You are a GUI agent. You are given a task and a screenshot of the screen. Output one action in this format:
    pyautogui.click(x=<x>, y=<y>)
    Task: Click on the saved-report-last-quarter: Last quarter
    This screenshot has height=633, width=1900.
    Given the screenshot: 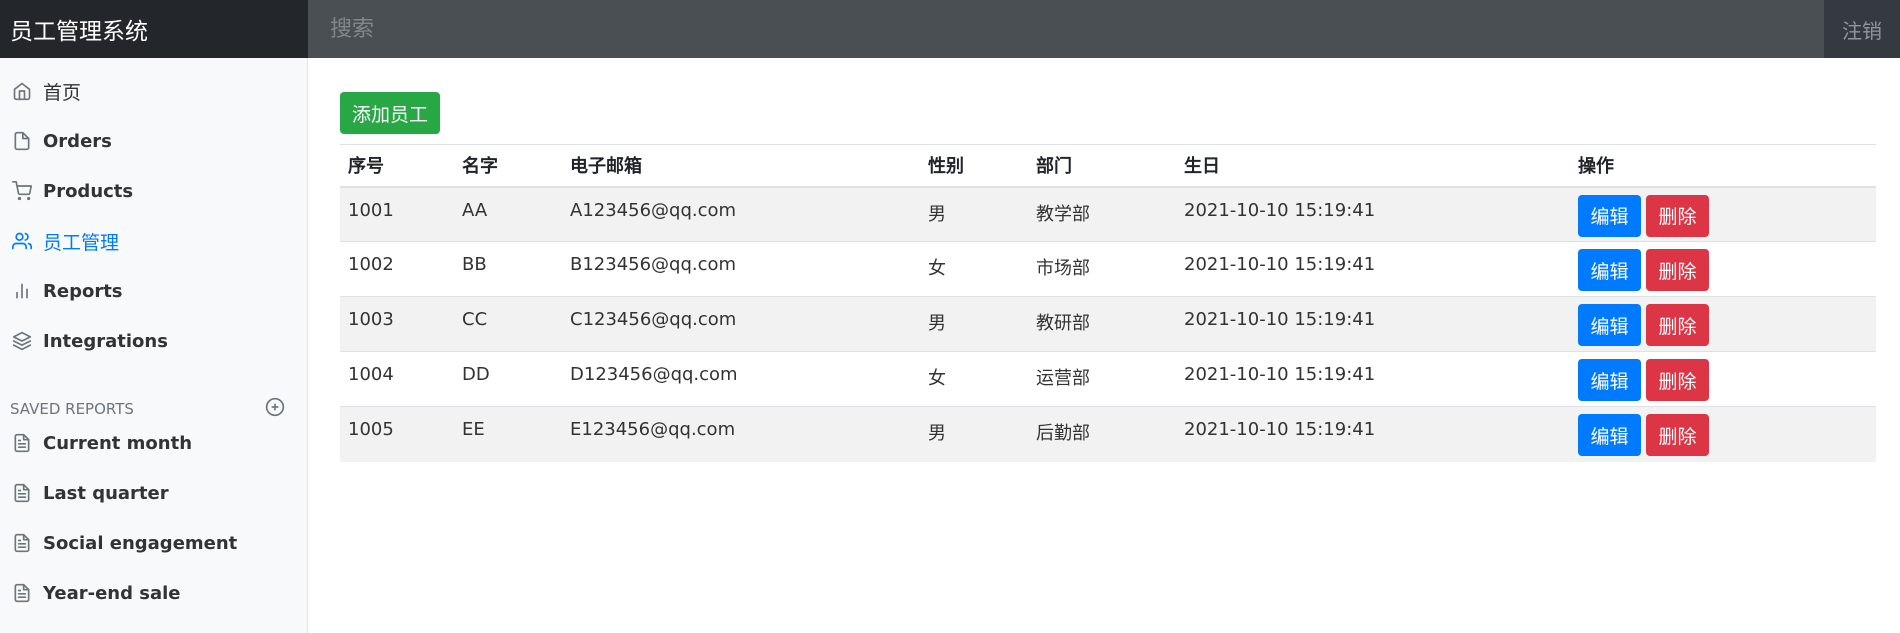 What is the action you would take?
    pyautogui.click(x=153, y=493)
    